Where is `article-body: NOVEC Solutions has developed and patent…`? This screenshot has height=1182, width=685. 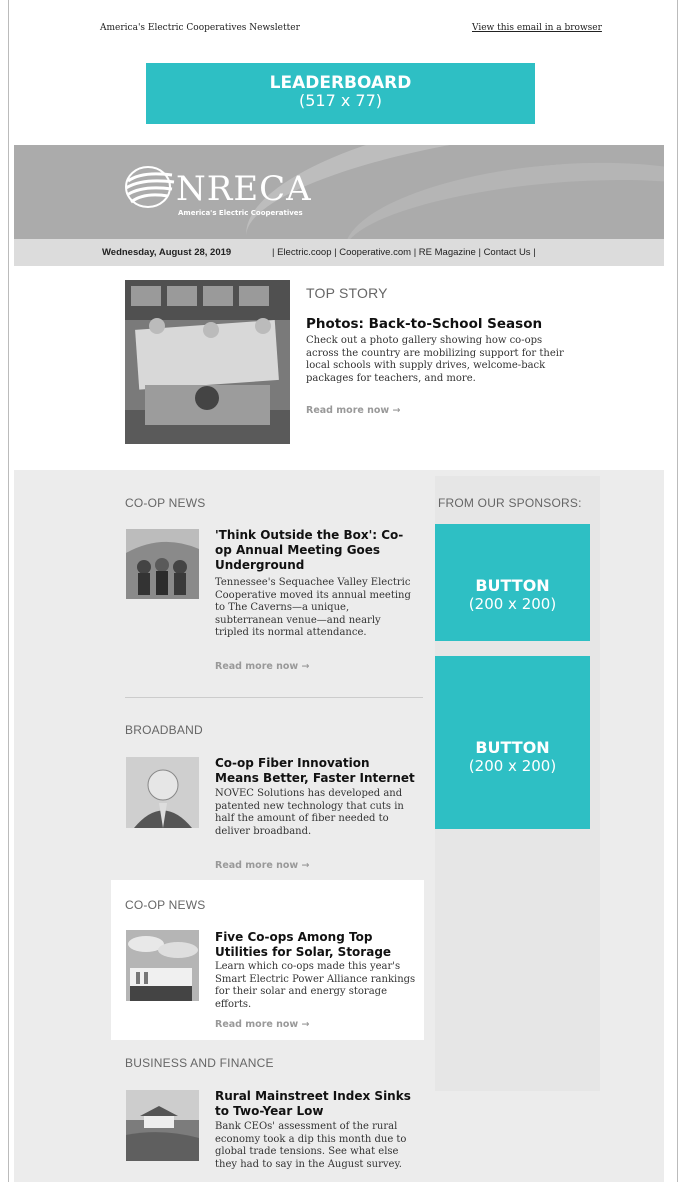
article-body: NOVEC Solutions has developed and patent… is located at coordinates (309, 812).